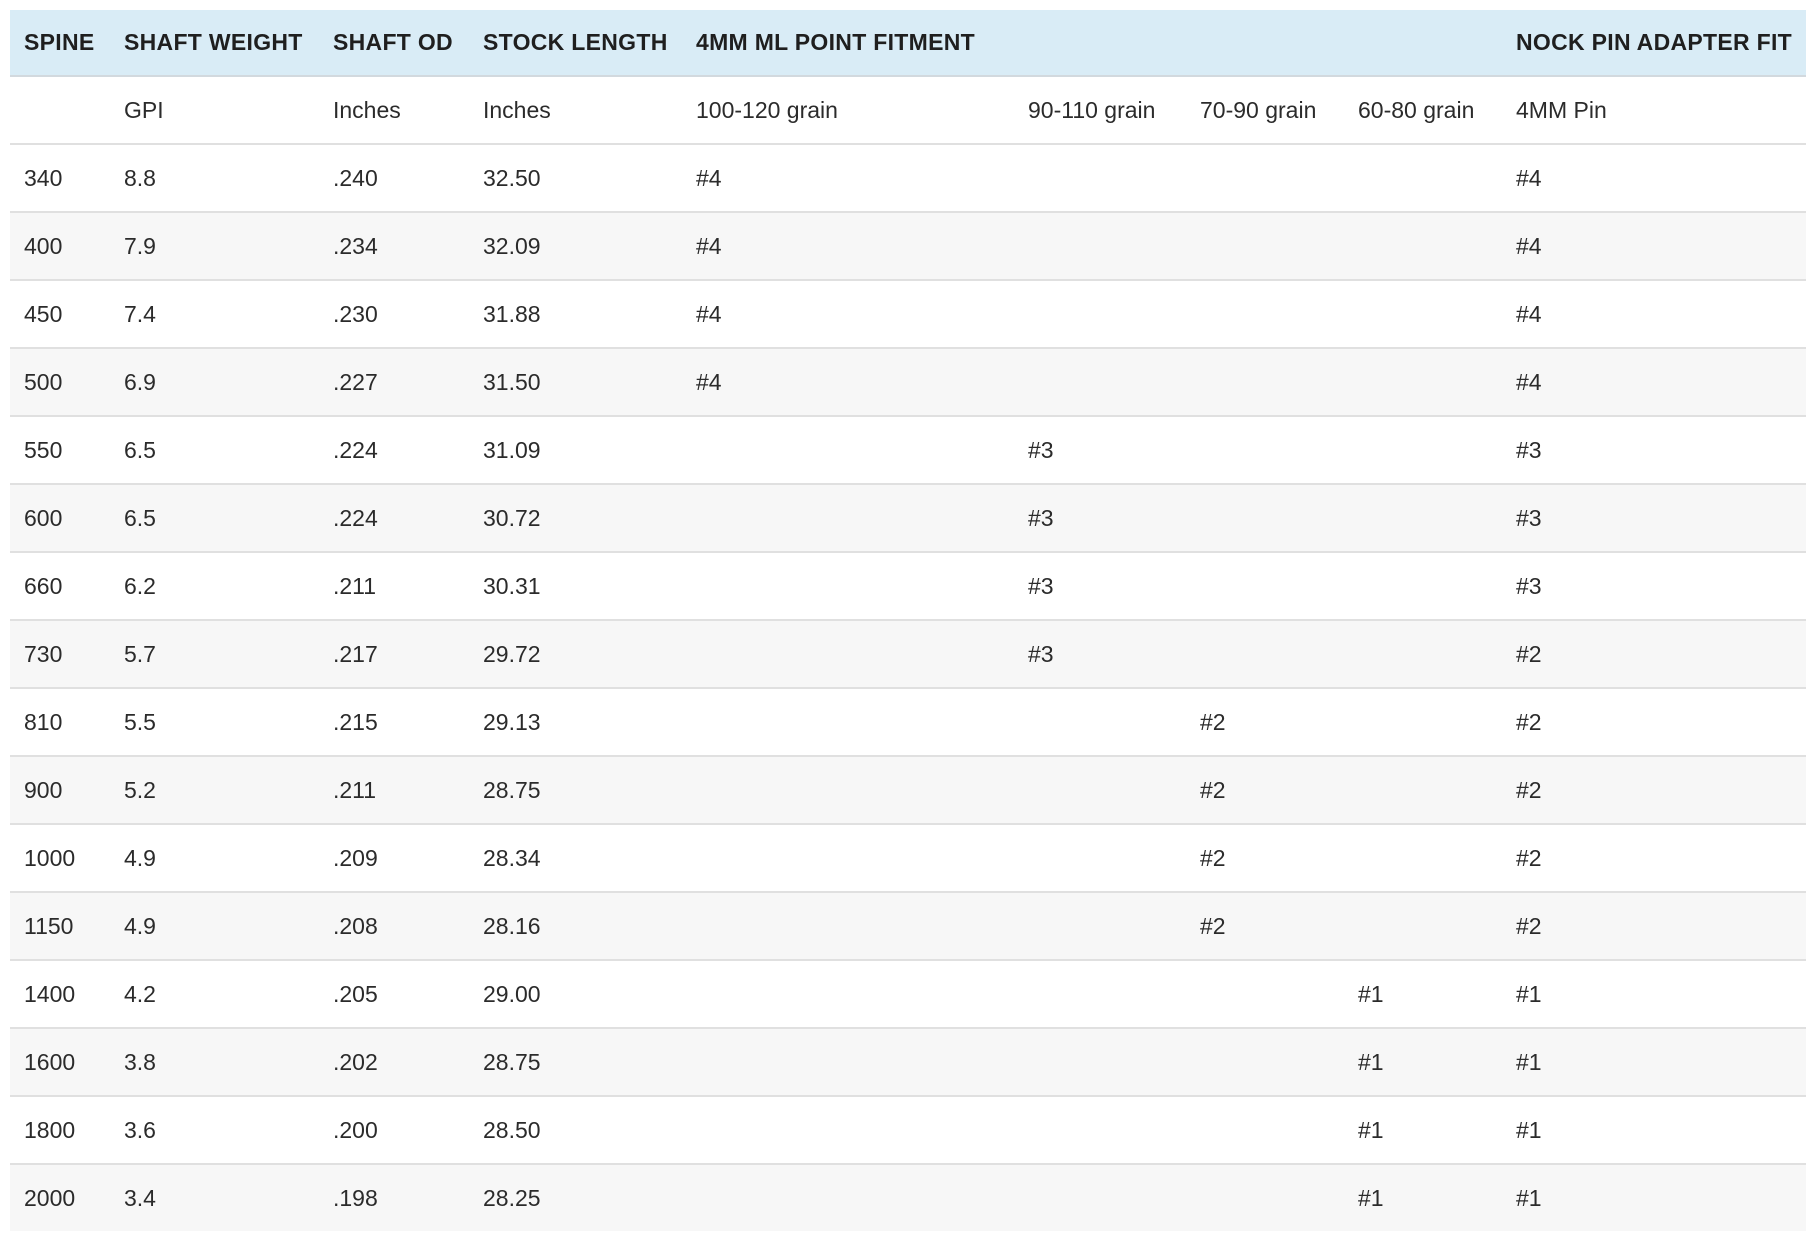  Describe the element at coordinates (214, 1062) in the screenshot. I see `cell-shaft-weight: 3.8` at that location.